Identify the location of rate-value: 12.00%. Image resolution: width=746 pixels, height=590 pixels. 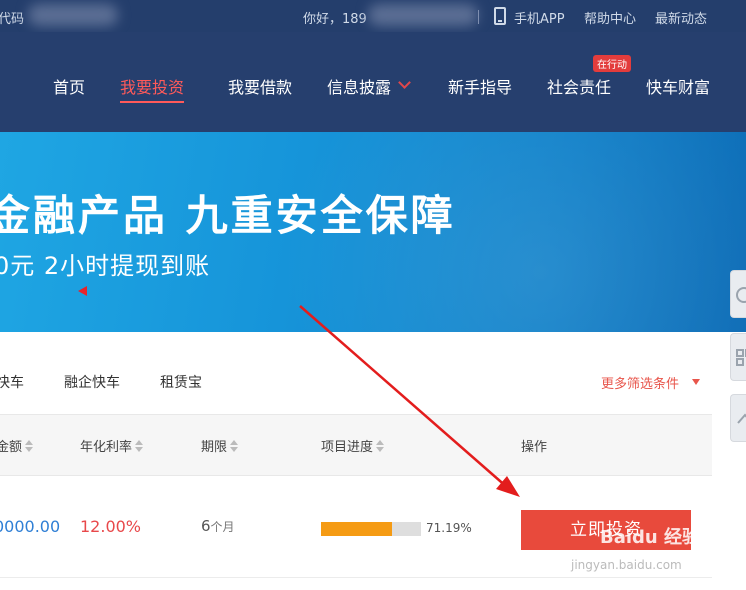
(111, 526).